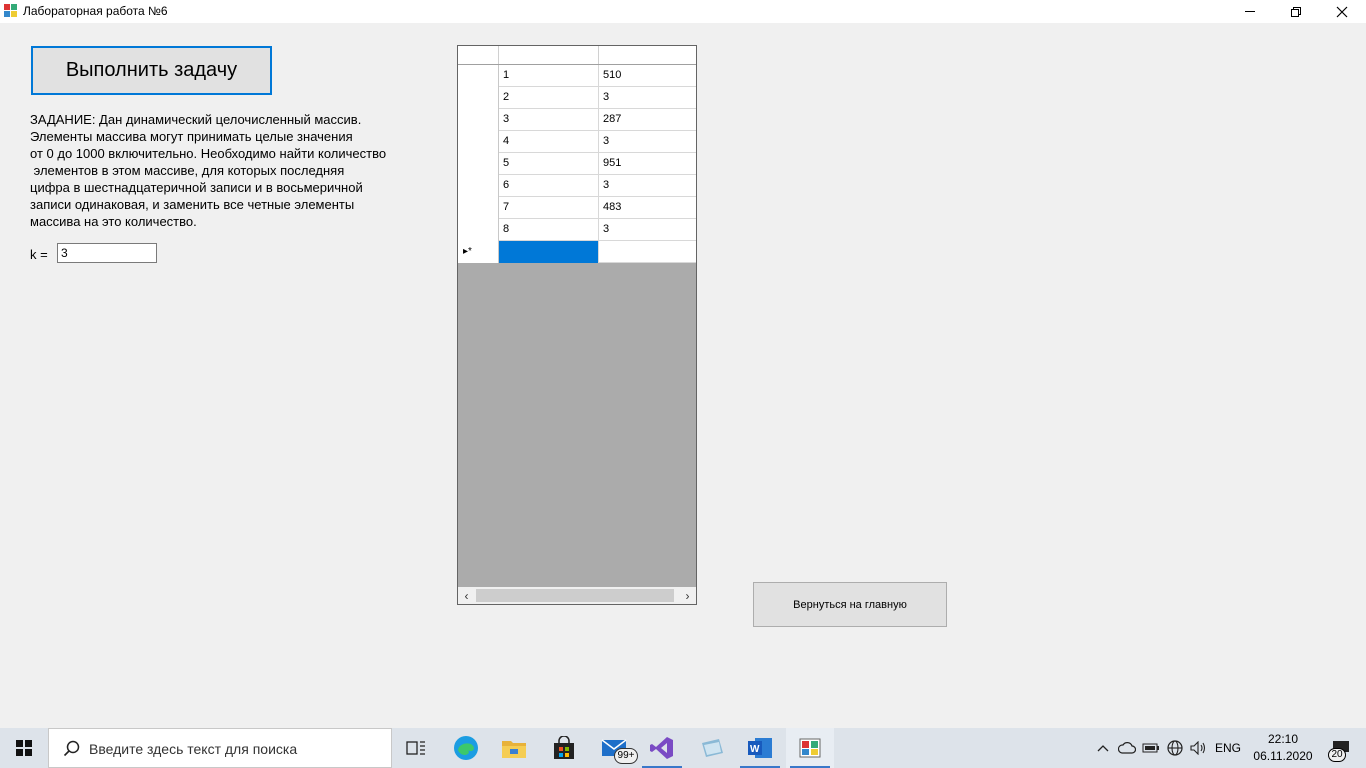 The image size is (1366, 768). I want to click on task-view-button, so click(416, 748).